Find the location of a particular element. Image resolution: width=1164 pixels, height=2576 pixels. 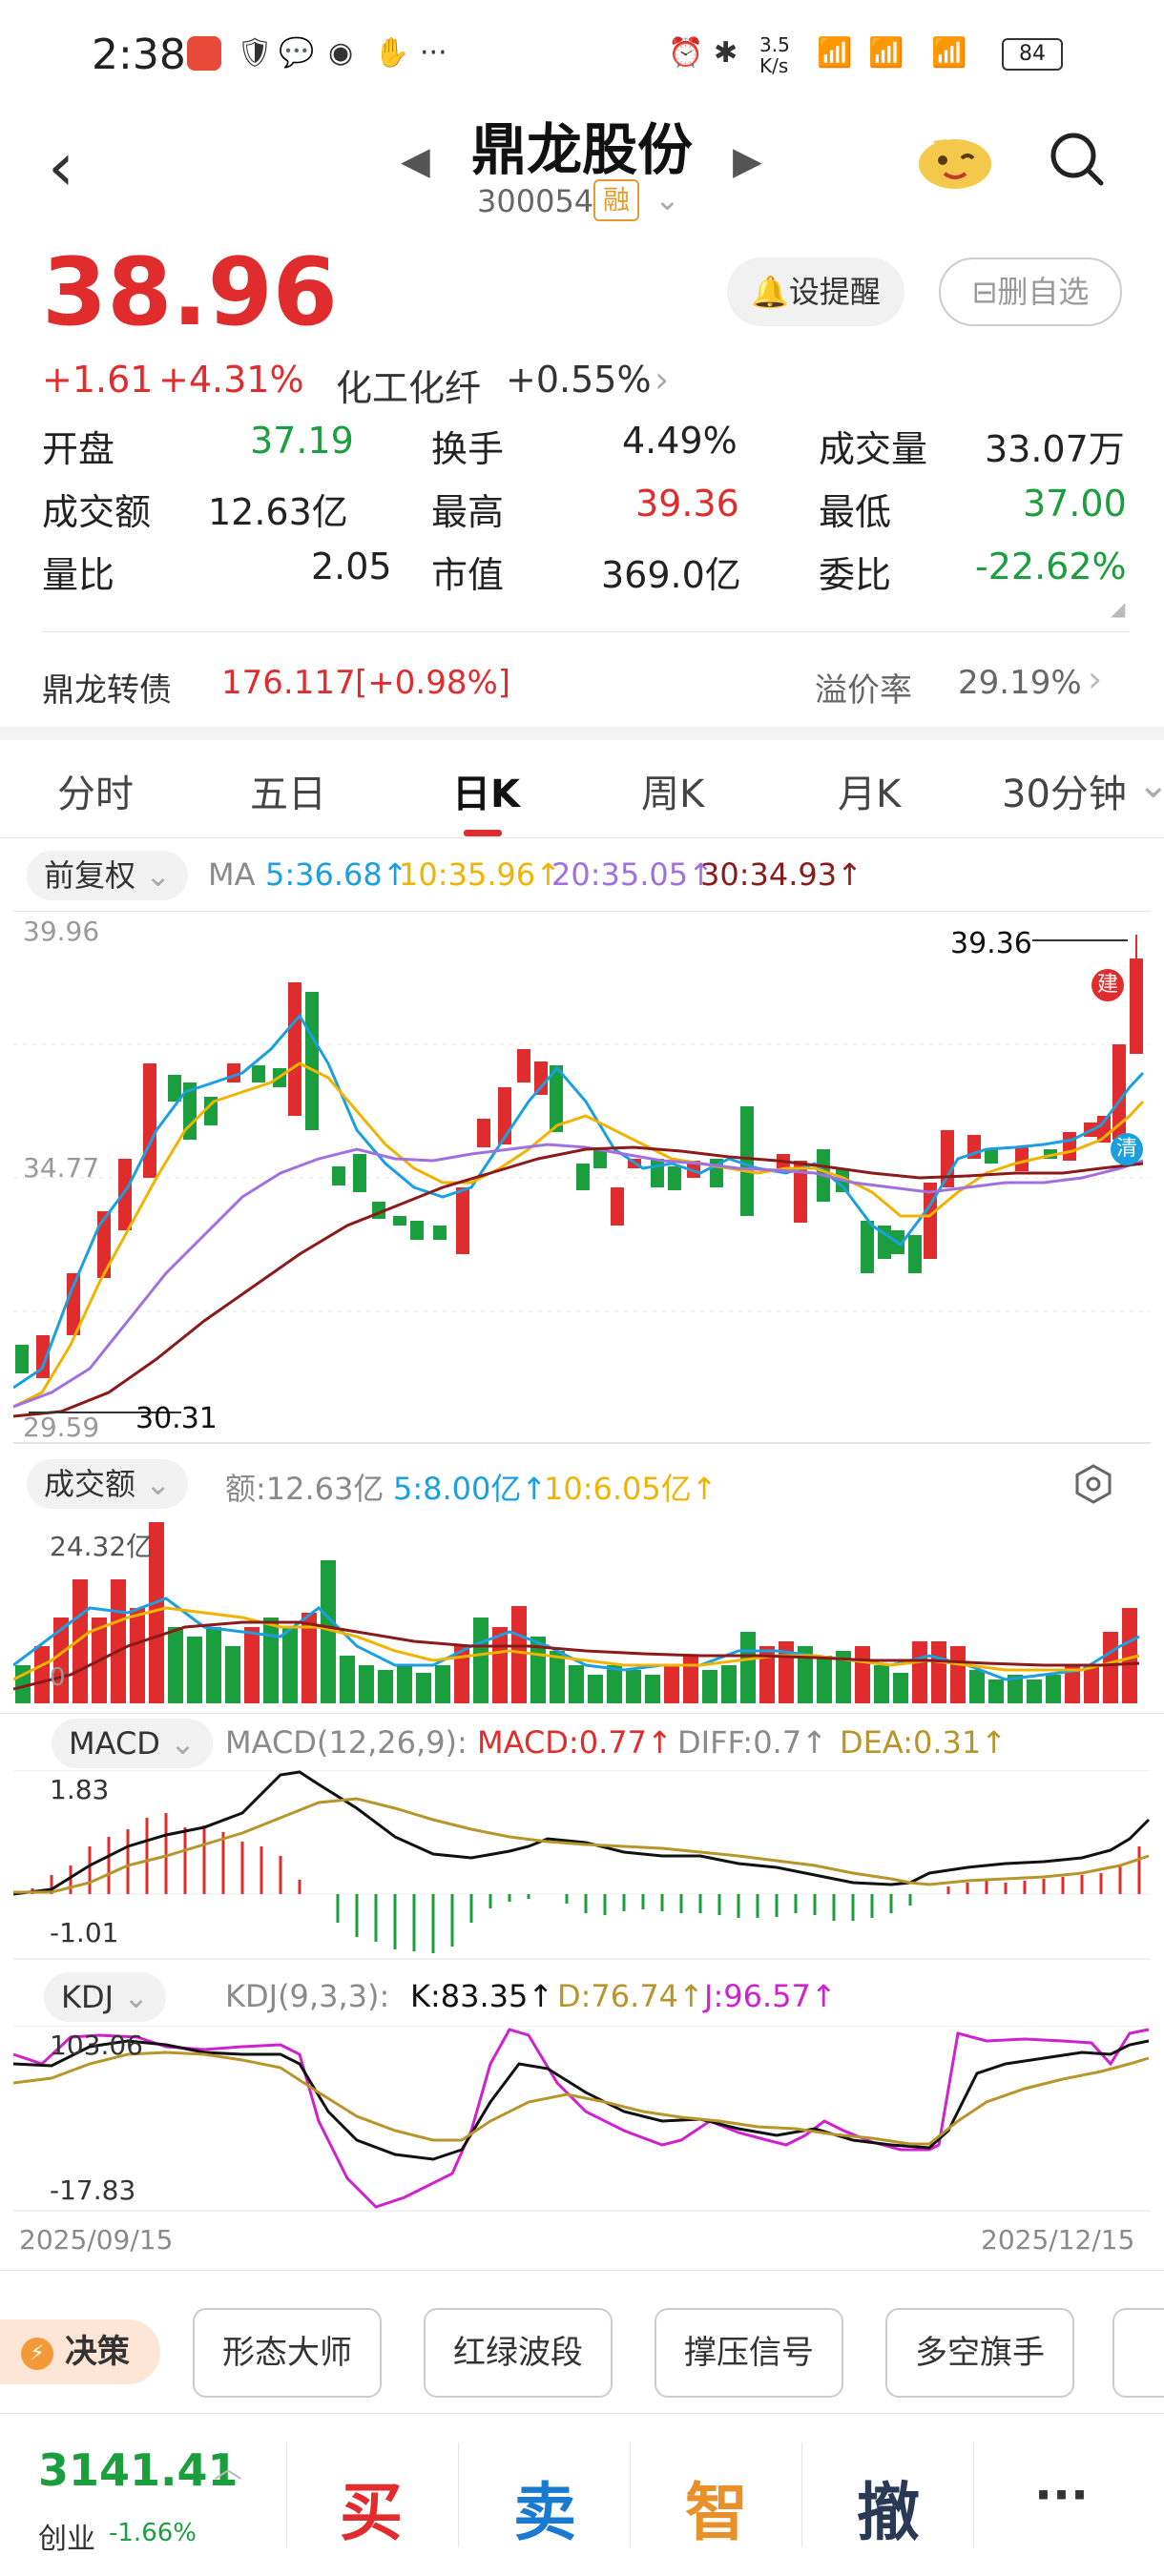

tool-red-green-band: 红绿波段 is located at coordinates (519, 2353).